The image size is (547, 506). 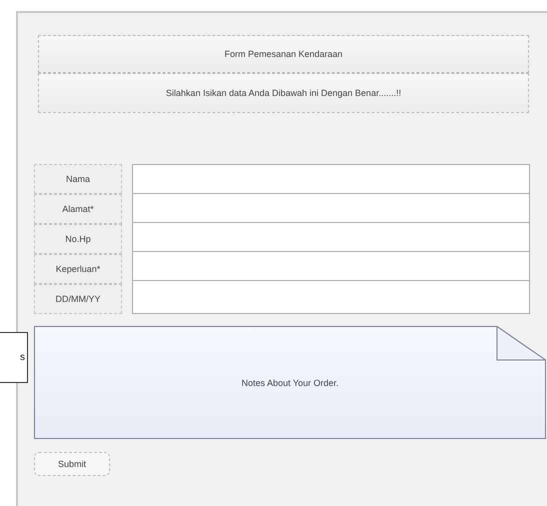 I want to click on field-label: No.Hp, so click(x=78, y=239).